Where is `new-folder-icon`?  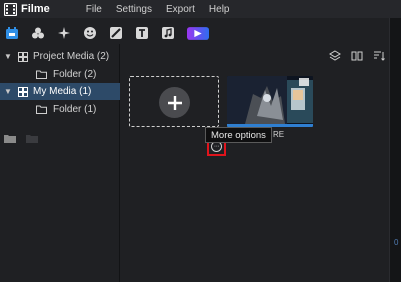 new-folder-icon is located at coordinates (10, 136).